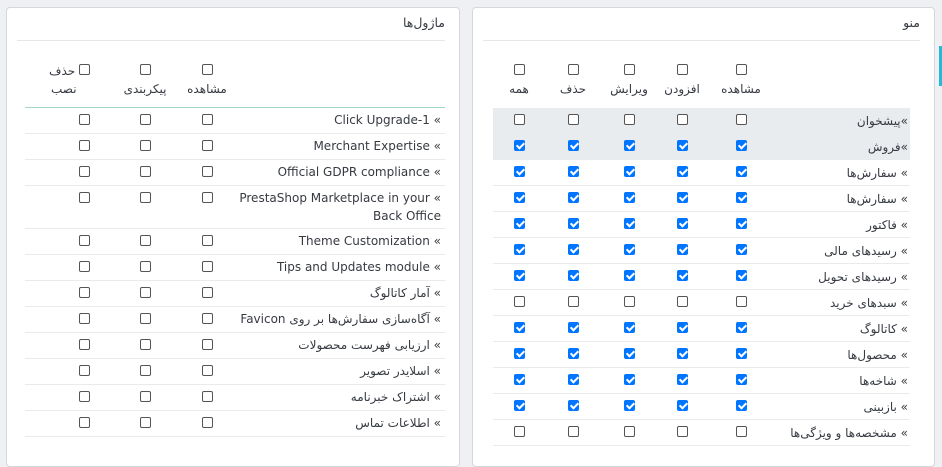 The width and height of the screenshot is (942, 467). Describe the element at coordinates (682, 69) in the screenshot. I see `menu-header-add-checkbox` at that location.